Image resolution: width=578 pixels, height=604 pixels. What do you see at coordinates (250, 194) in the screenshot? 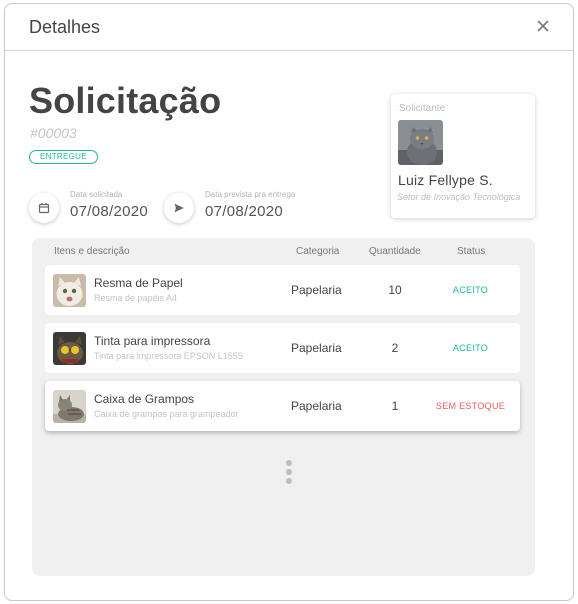
I see `expected-date-caption: Data prevista pra entrega` at bounding box center [250, 194].